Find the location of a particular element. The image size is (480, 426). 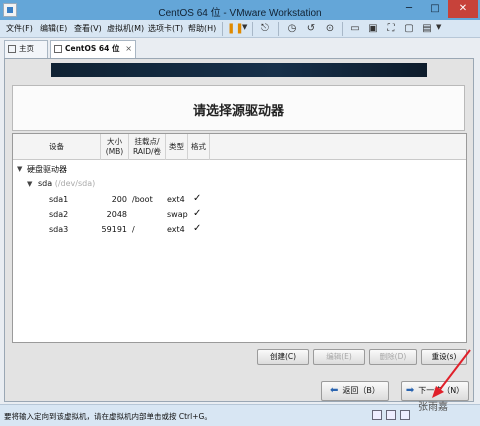

menu-vm: 虚拟机(M) is located at coordinates (125, 28).